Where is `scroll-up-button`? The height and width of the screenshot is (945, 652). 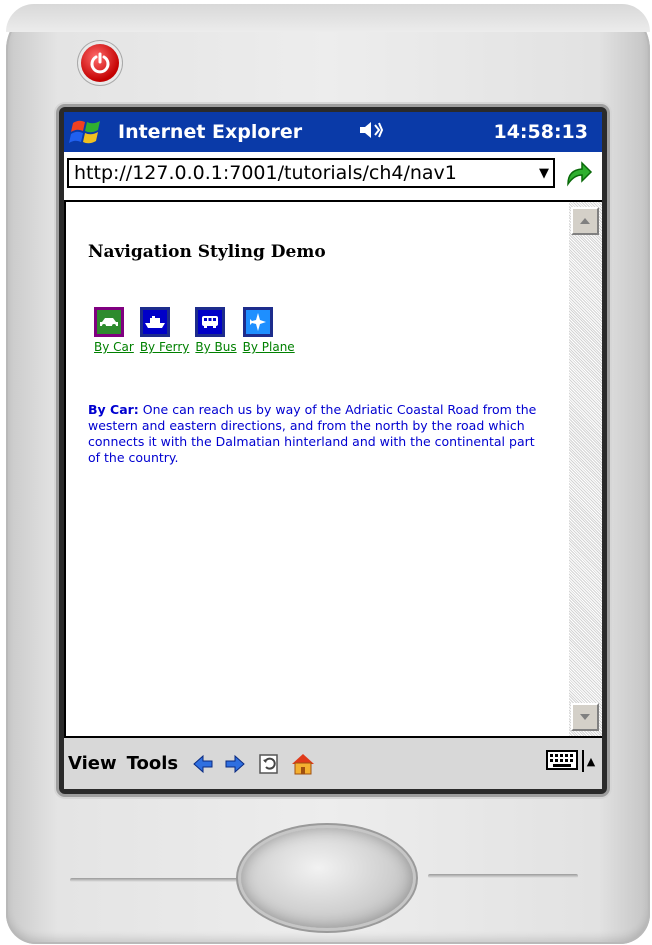 scroll-up-button is located at coordinates (585, 221).